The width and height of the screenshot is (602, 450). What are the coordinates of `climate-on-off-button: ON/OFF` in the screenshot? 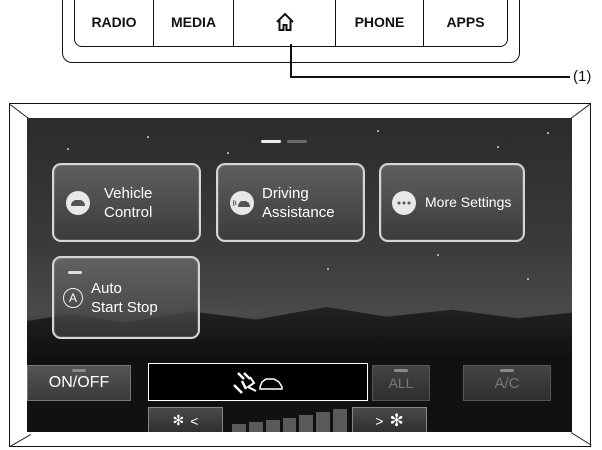 It's located at (79, 383).